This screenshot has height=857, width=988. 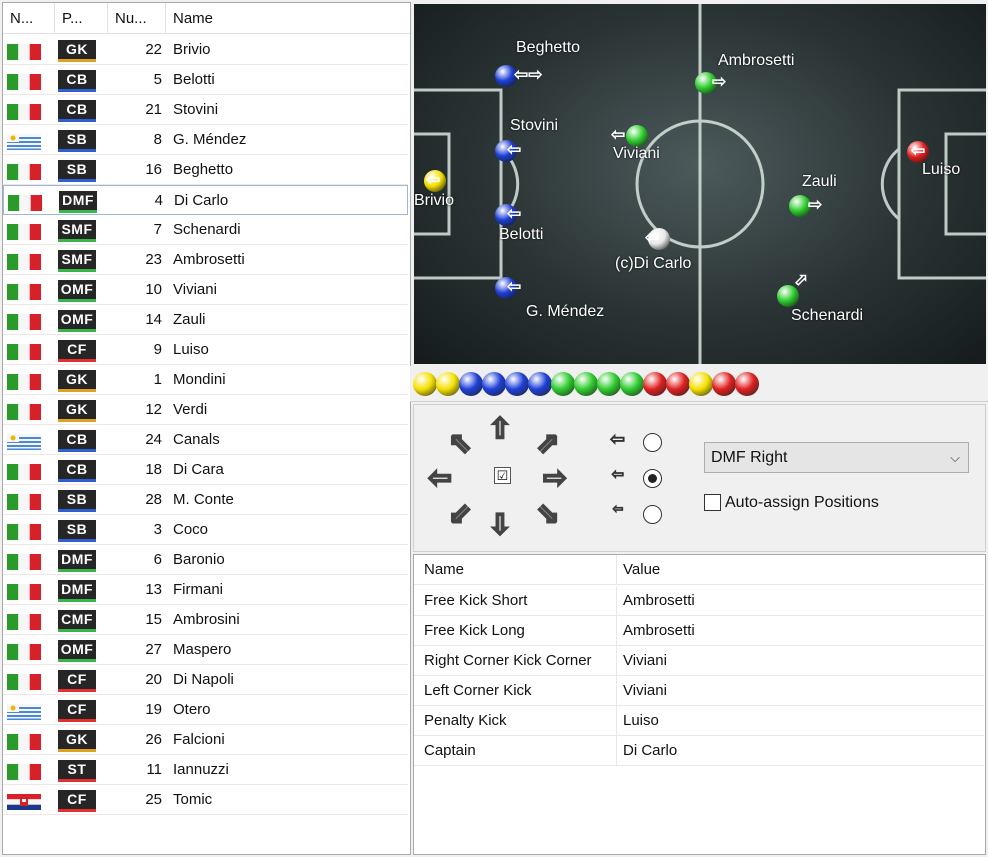 What do you see at coordinates (199, 559) in the screenshot?
I see `player-name: Baronio` at bounding box center [199, 559].